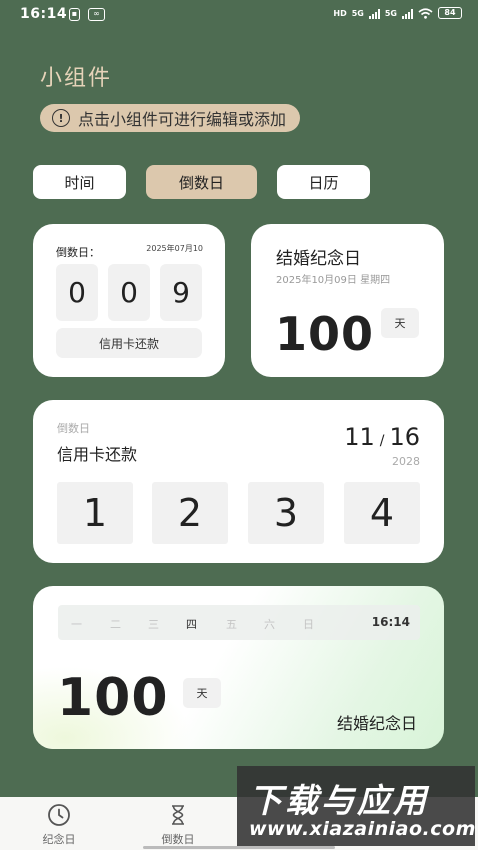 The height and width of the screenshot is (850, 478). What do you see at coordinates (178, 815) in the screenshot?
I see `hourglass-icon` at bounding box center [178, 815].